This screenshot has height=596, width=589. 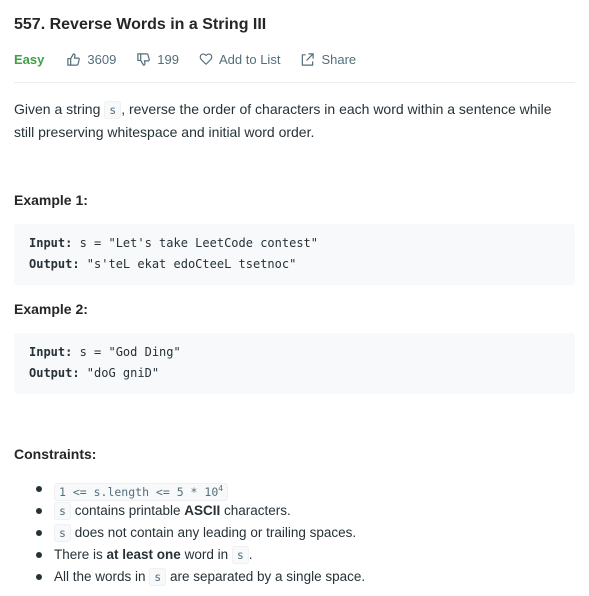 What do you see at coordinates (255, 510) in the screenshot?
I see `constraint-text: characters.` at bounding box center [255, 510].